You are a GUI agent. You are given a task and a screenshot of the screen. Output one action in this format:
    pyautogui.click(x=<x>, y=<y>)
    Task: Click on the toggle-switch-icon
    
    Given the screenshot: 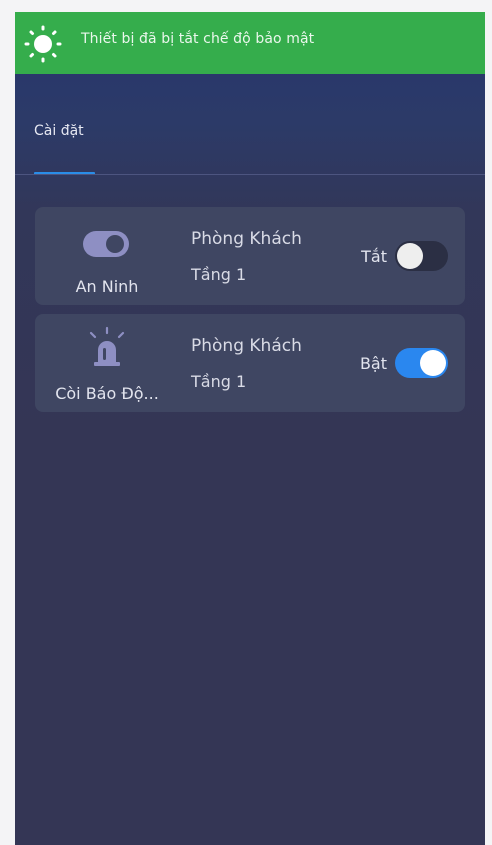 What is the action you would take?
    pyautogui.click(x=106, y=244)
    